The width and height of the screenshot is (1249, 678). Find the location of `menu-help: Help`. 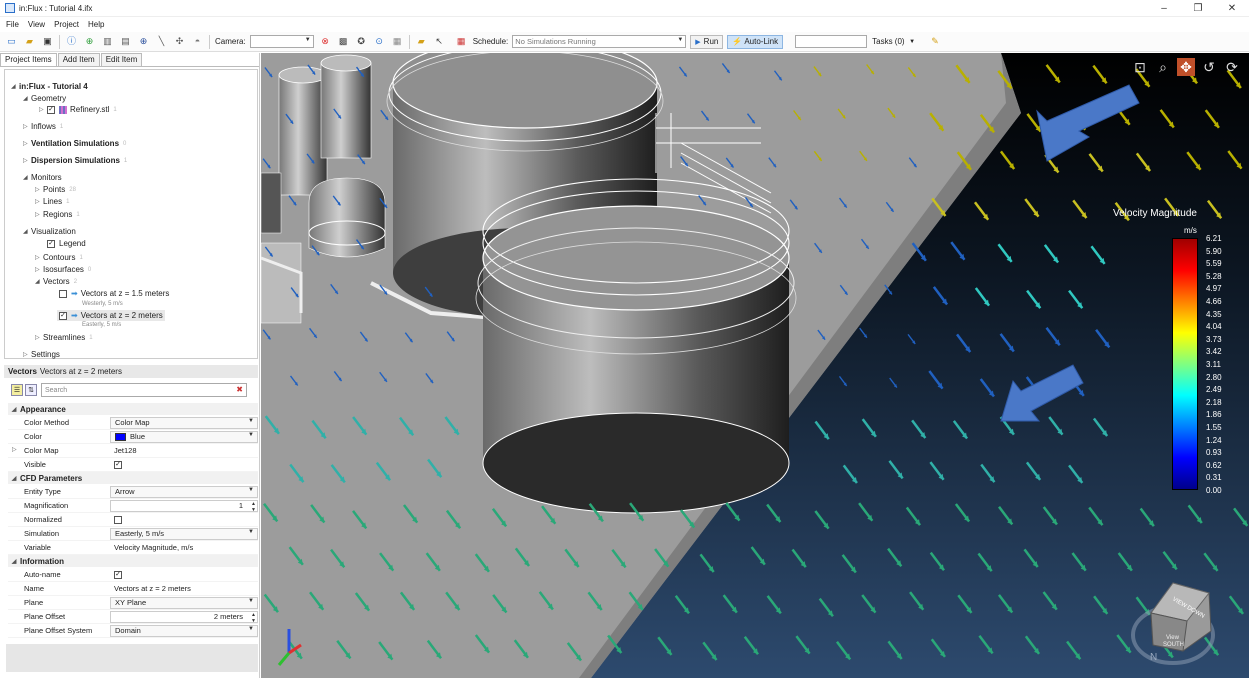

menu-help: Help is located at coordinates (96, 24).